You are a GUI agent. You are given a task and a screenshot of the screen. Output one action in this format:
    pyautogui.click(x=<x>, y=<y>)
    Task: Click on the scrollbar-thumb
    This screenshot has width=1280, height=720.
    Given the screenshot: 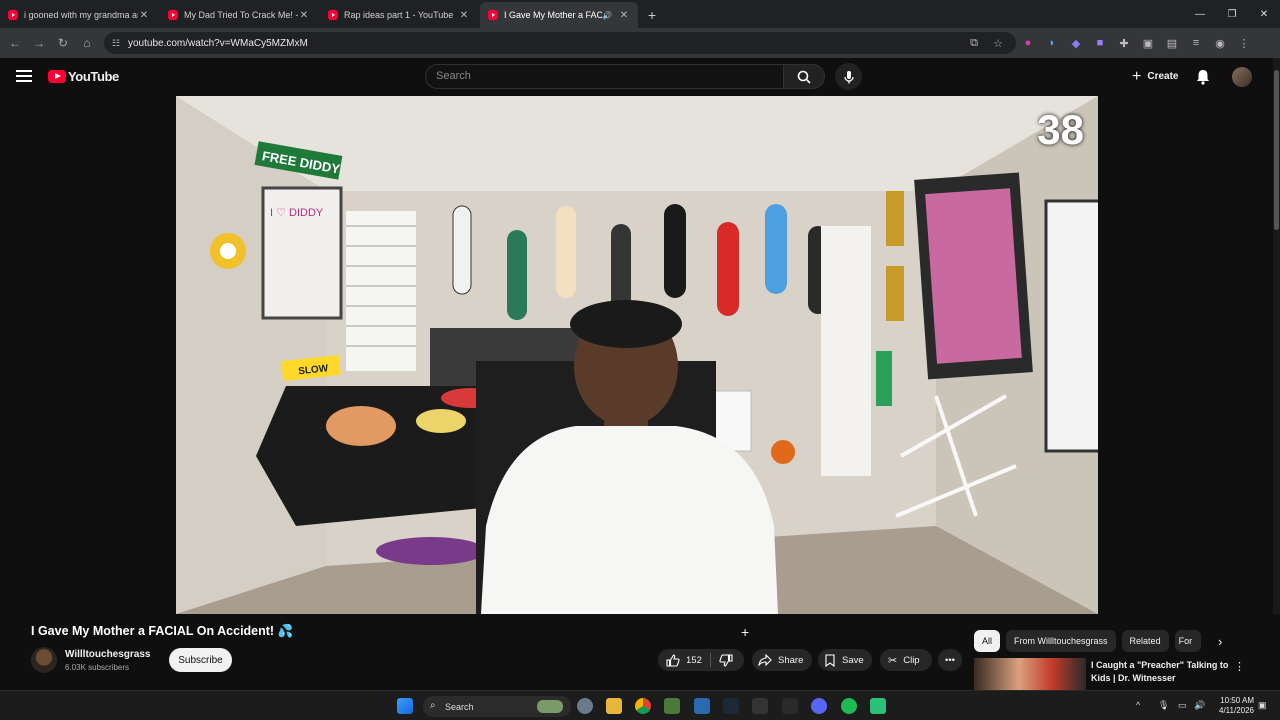 What is the action you would take?
    pyautogui.click(x=1276, y=150)
    